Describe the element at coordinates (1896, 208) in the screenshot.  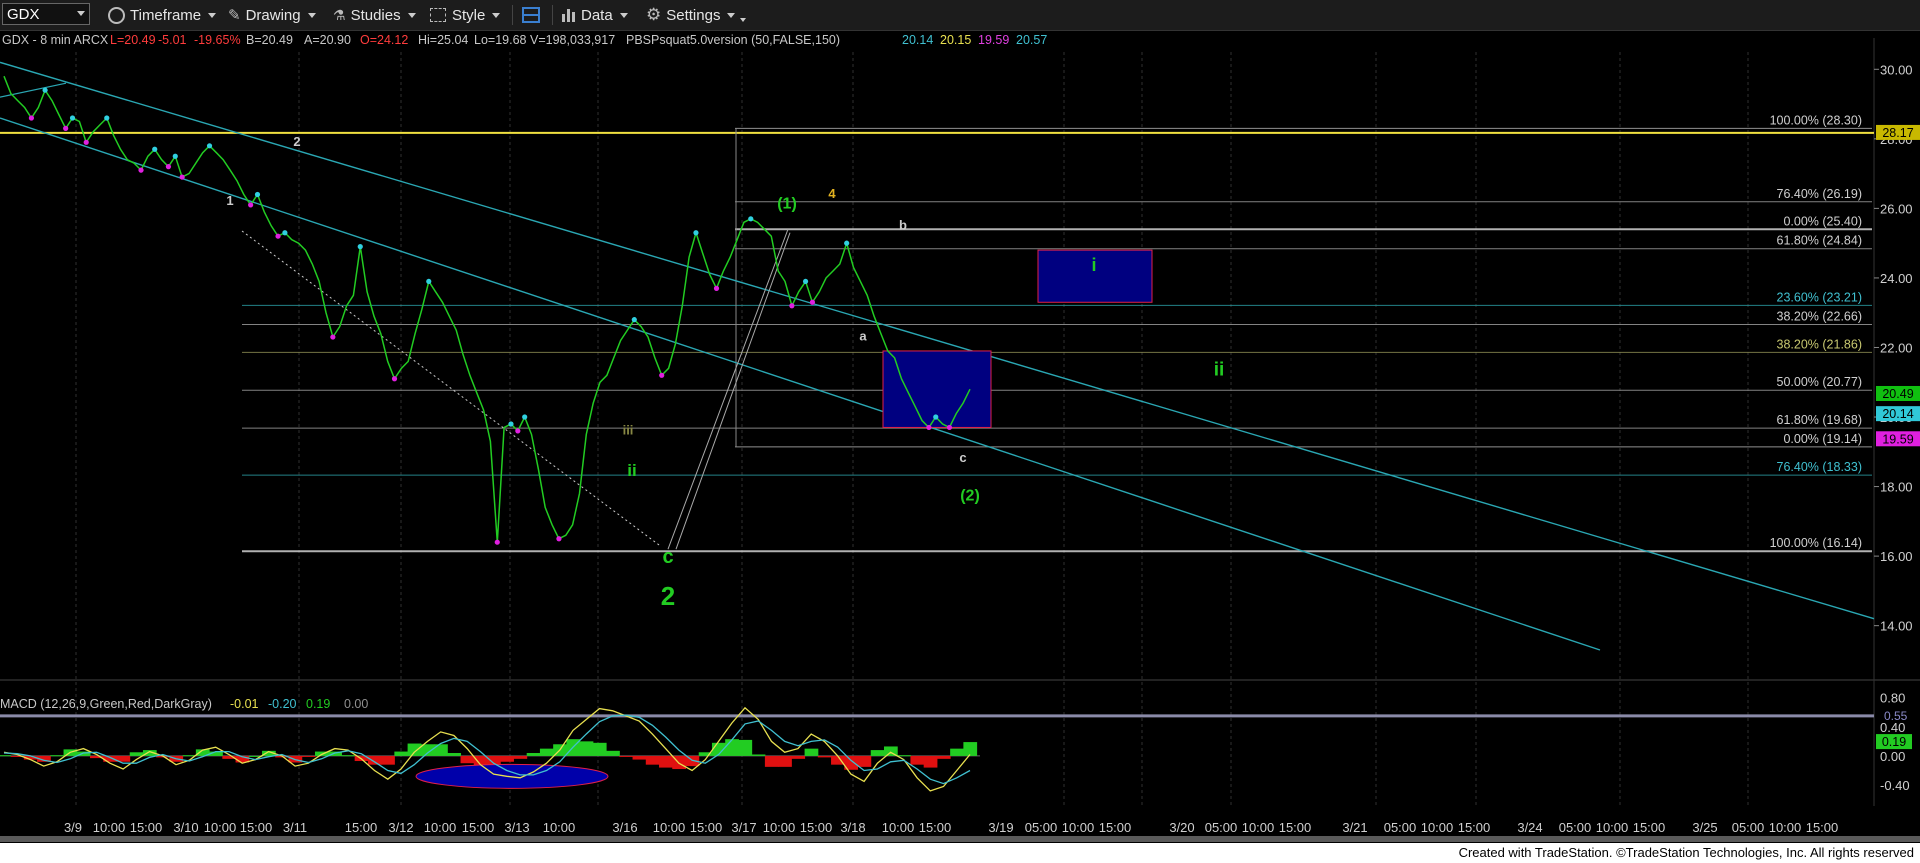
I see `y-tick-label: 26.00` at that location.